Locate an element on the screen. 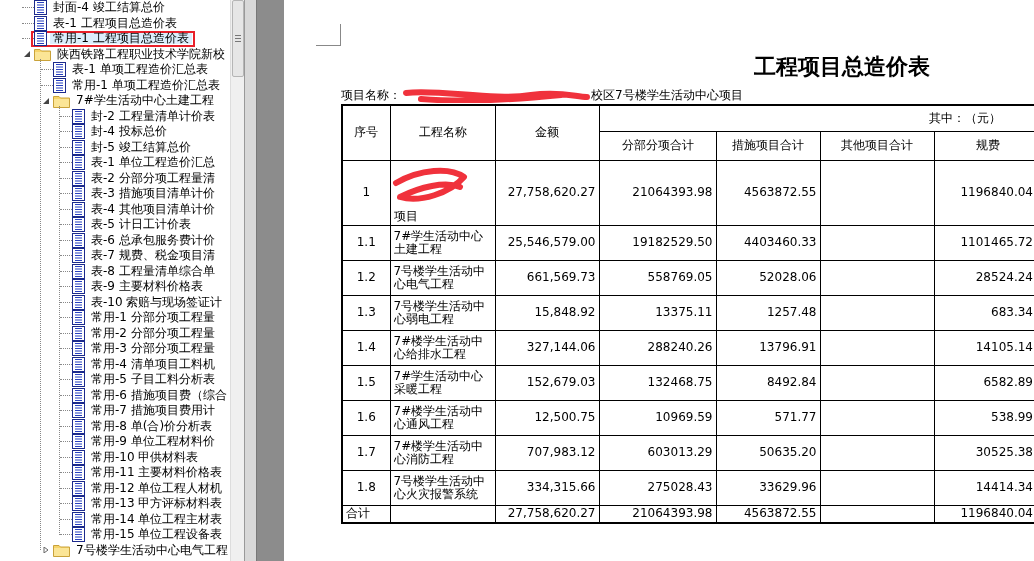  report-item: 常用-8 单(合)价分析表 is located at coordinates (152, 426).